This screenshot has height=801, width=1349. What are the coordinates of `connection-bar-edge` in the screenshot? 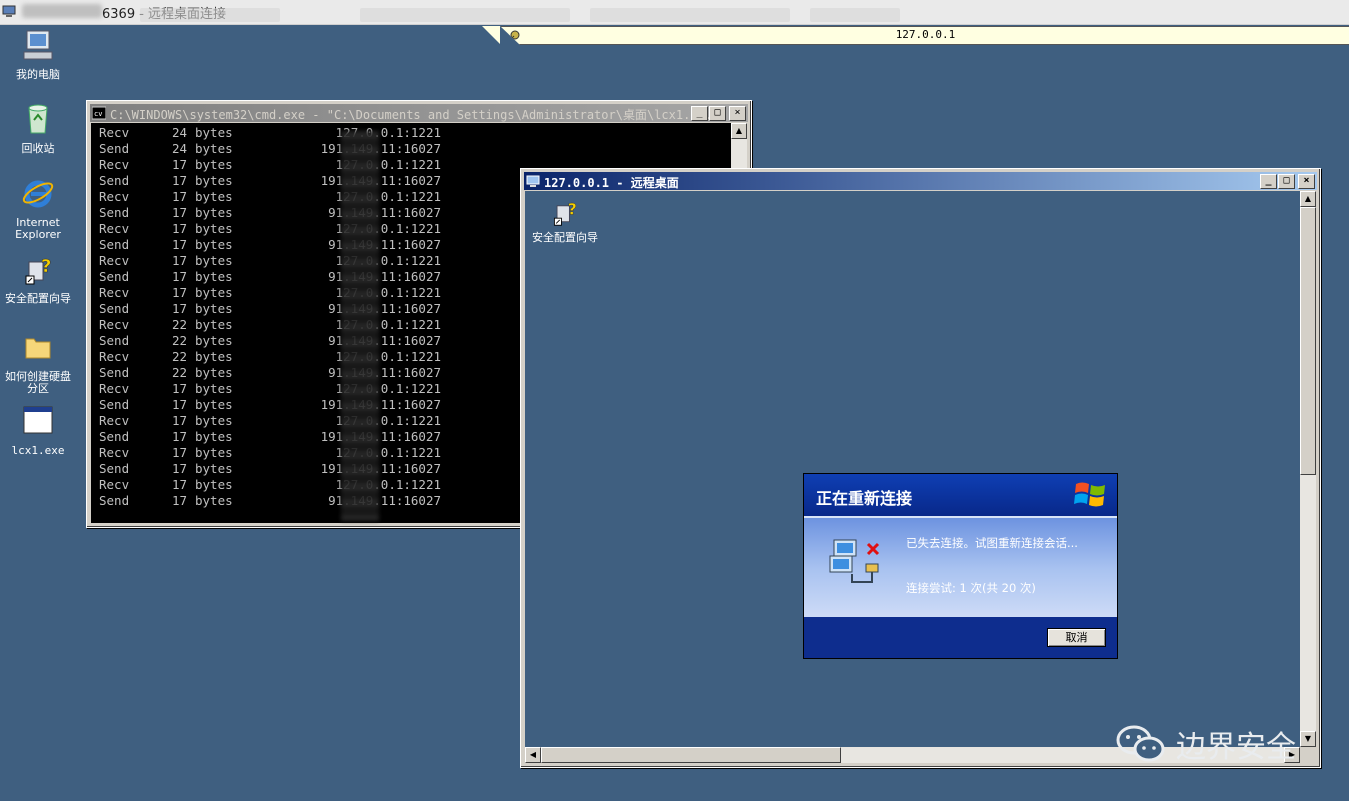 It's located at (491, 35).